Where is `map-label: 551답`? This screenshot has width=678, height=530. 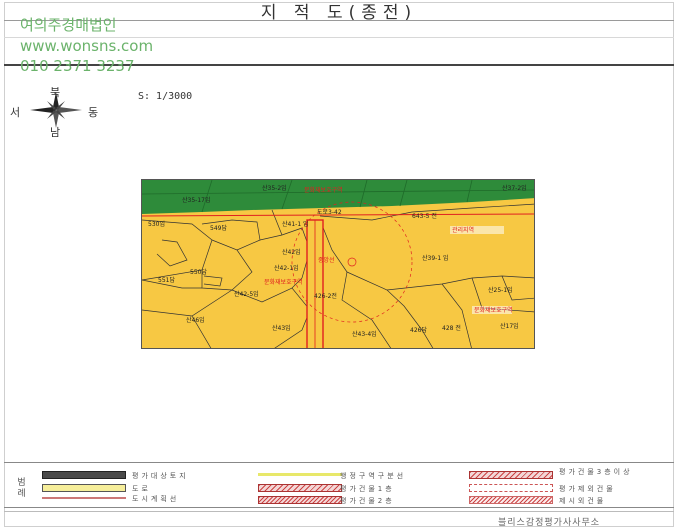 map-label: 551답 is located at coordinates (166, 280).